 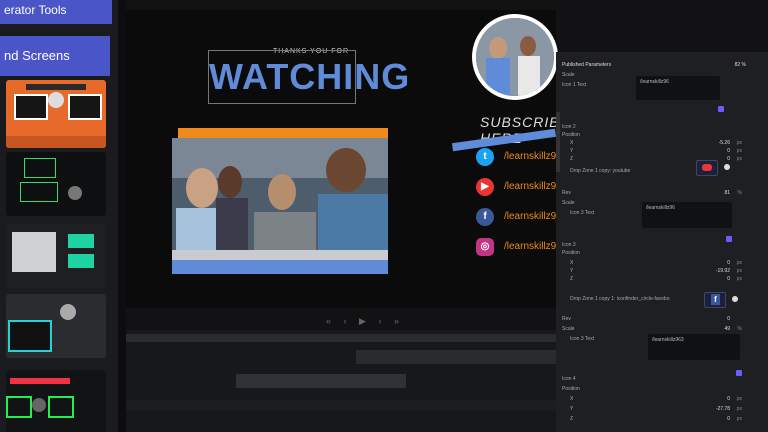 I want to click on timeline-ruler, so click(x=341, y=338).